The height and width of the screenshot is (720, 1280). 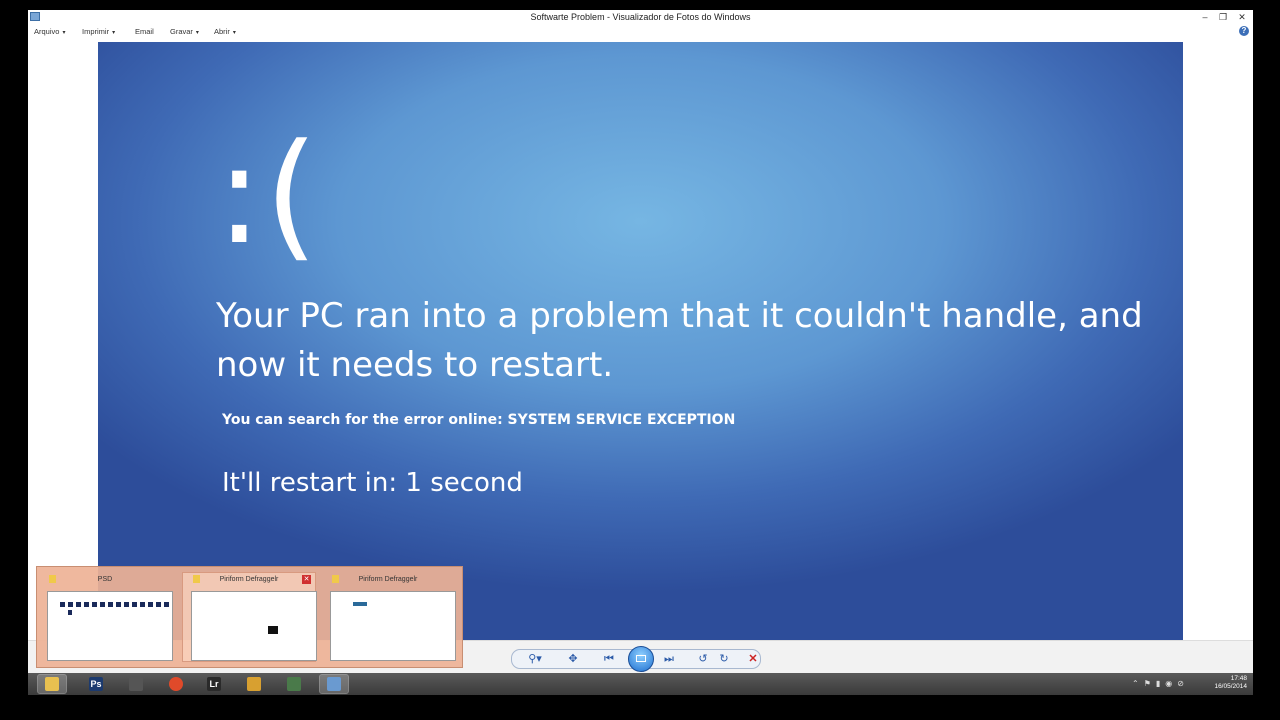 What do you see at coordinates (640, 684) in the screenshot?
I see `taskbar: Ps Lr ⌃⚑▮◉⊘ 17:48 16/05/2014` at bounding box center [640, 684].